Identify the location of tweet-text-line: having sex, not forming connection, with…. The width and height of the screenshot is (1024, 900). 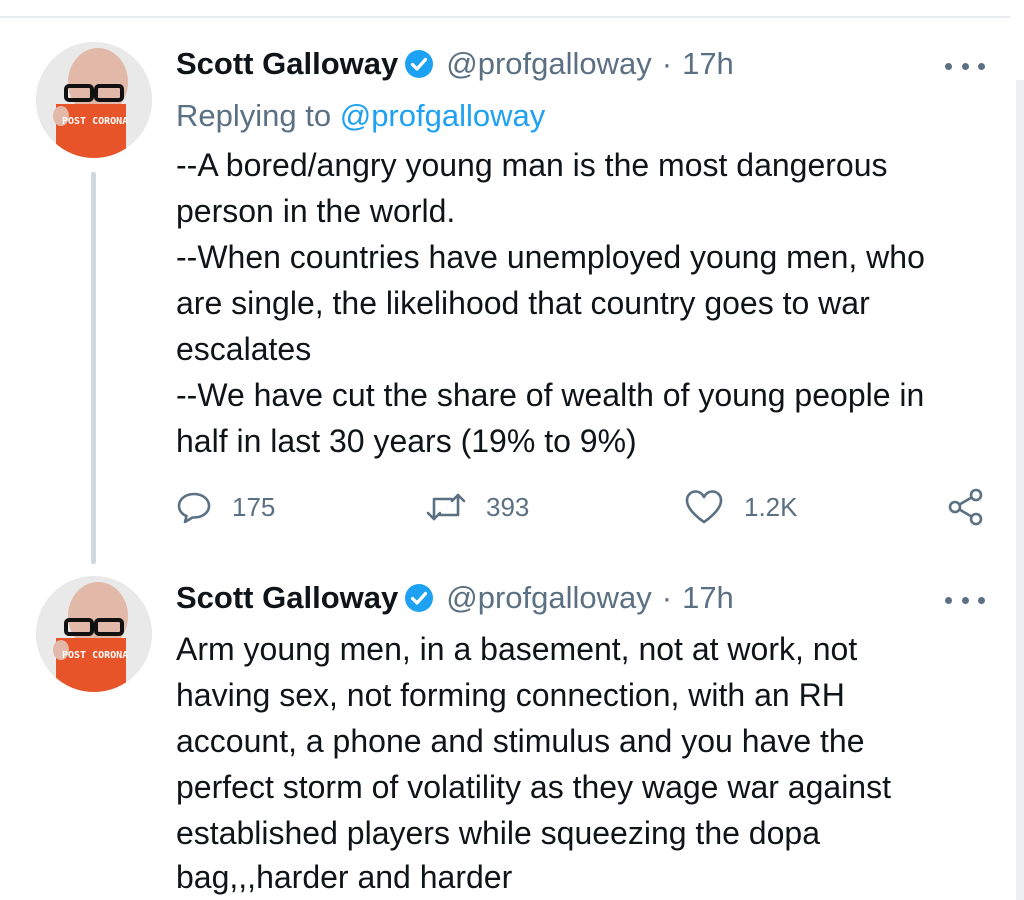
(510, 695).